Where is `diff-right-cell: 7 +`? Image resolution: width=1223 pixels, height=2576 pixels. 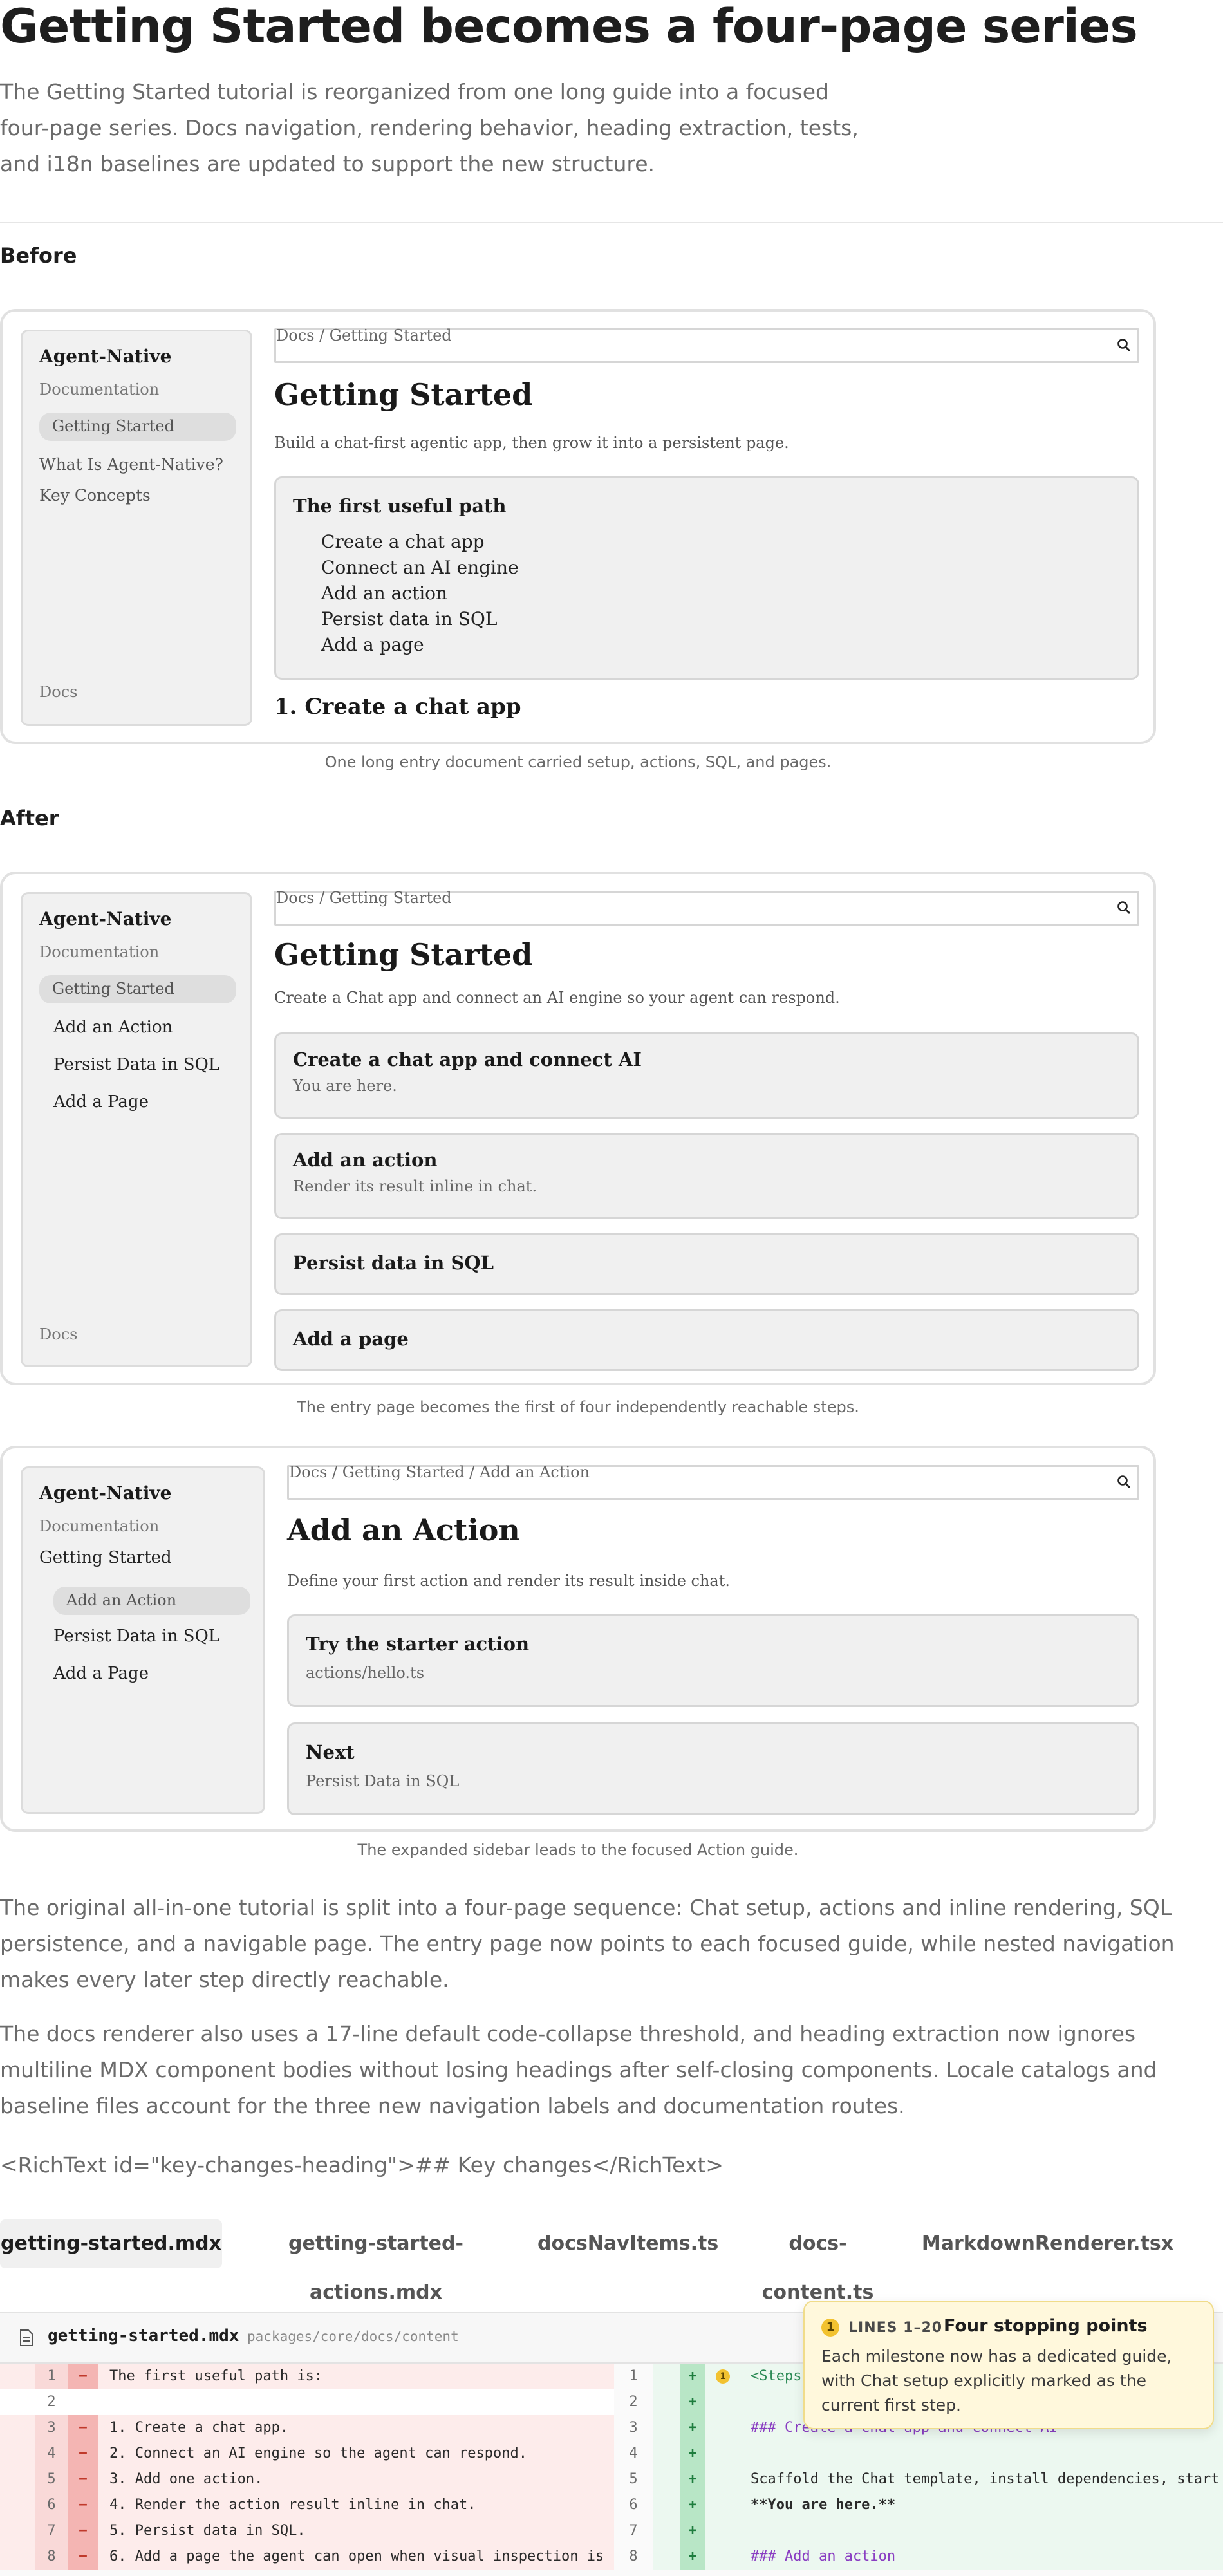 diff-right-cell: 7 + is located at coordinates (918, 2531).